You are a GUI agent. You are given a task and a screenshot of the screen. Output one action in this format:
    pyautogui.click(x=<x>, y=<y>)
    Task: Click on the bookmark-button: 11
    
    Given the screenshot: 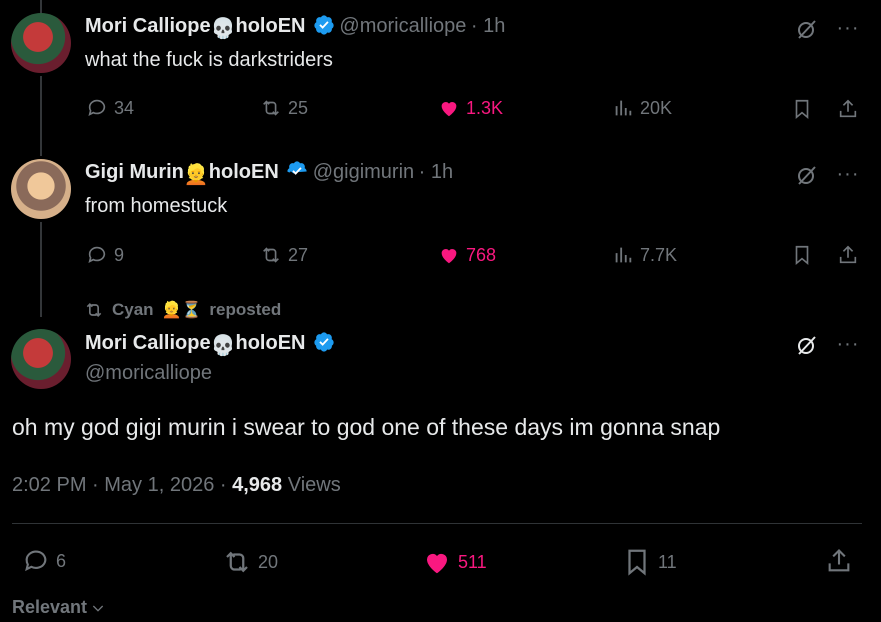 What is the action you would take?
    pyautogui.click(x=649, y=562)
    